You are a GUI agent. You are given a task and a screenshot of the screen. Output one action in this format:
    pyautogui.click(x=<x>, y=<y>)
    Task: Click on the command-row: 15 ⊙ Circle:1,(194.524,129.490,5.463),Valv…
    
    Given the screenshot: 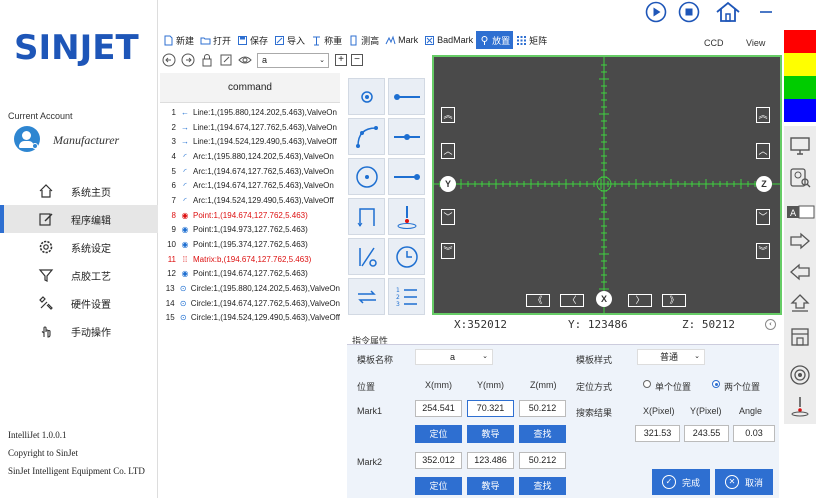 What is the action you would take?
    pyautogui.click(x=250, y=318)
    